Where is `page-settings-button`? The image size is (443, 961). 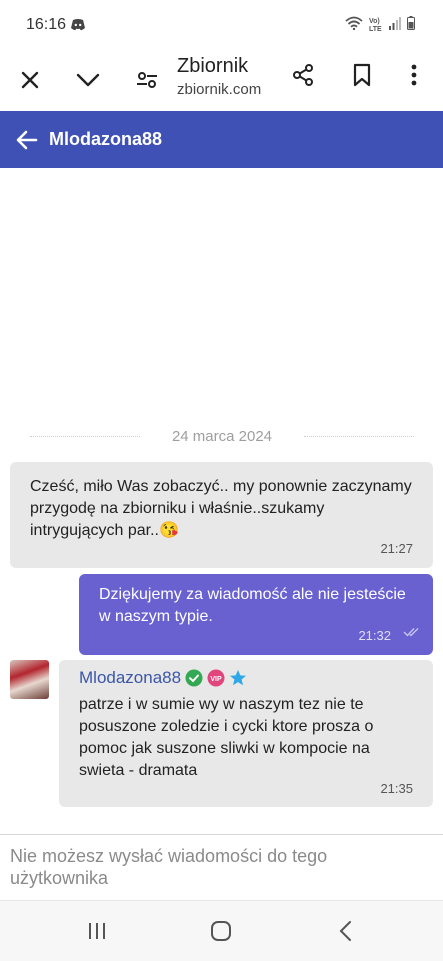 page-settings-button is located at coordinates (147, 80).